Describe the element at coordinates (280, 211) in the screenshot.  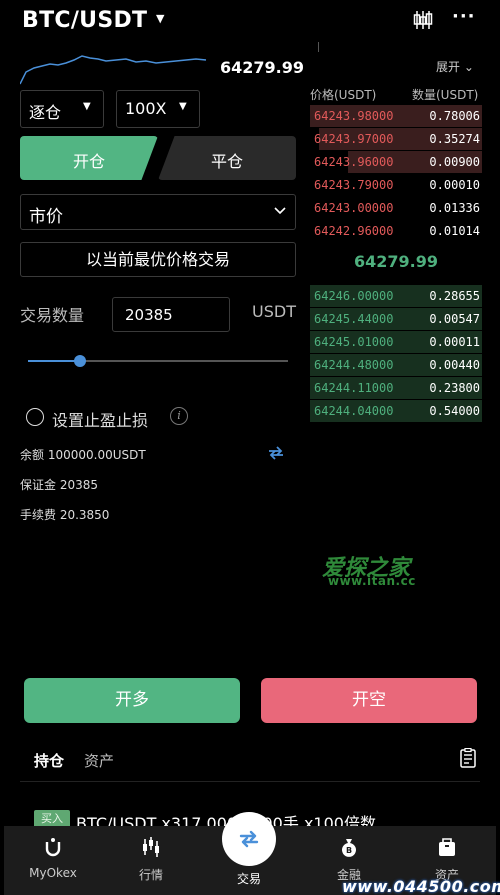
I see `chevron-down-icon` at that location.